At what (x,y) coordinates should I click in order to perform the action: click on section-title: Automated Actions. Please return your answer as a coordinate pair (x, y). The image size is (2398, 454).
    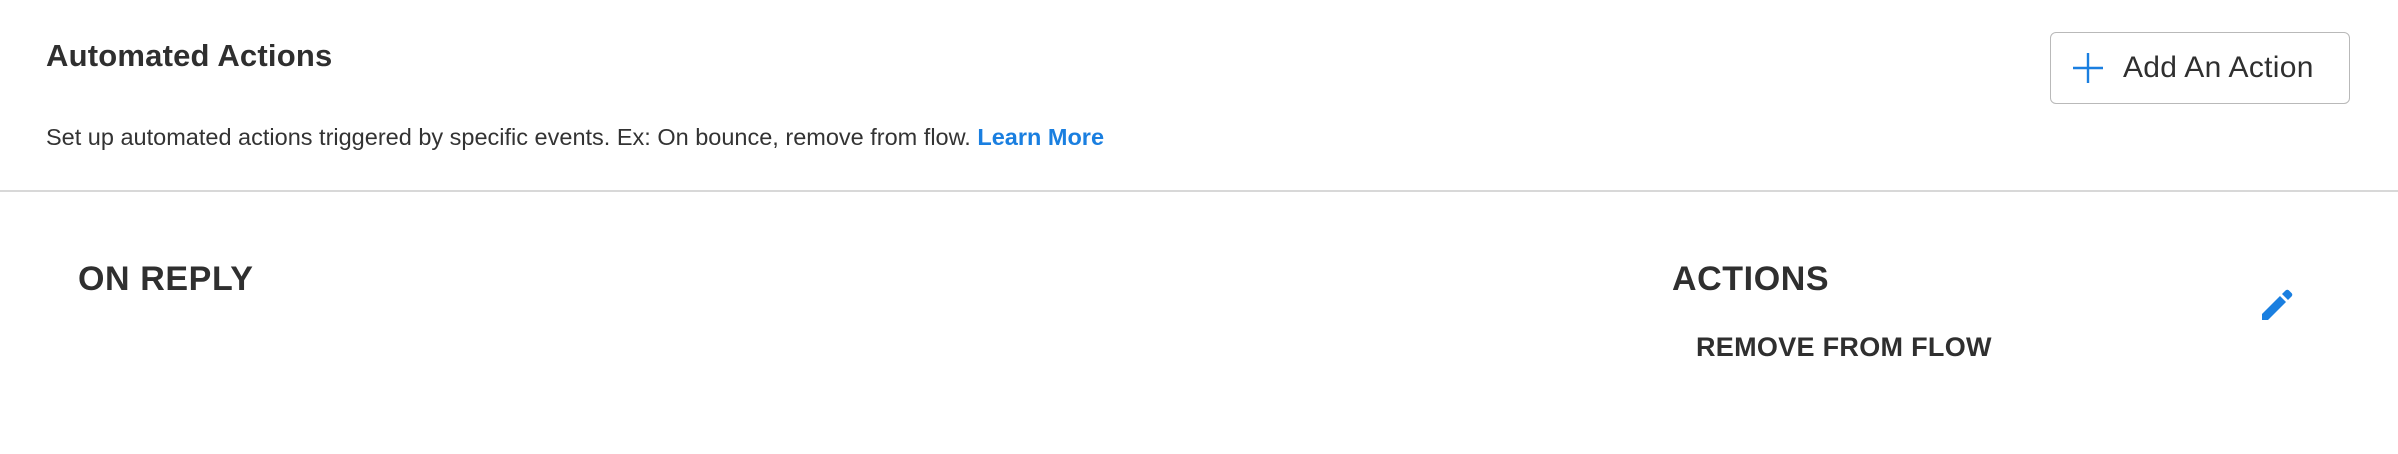
    Looking at the image, I should click on (189, 55).